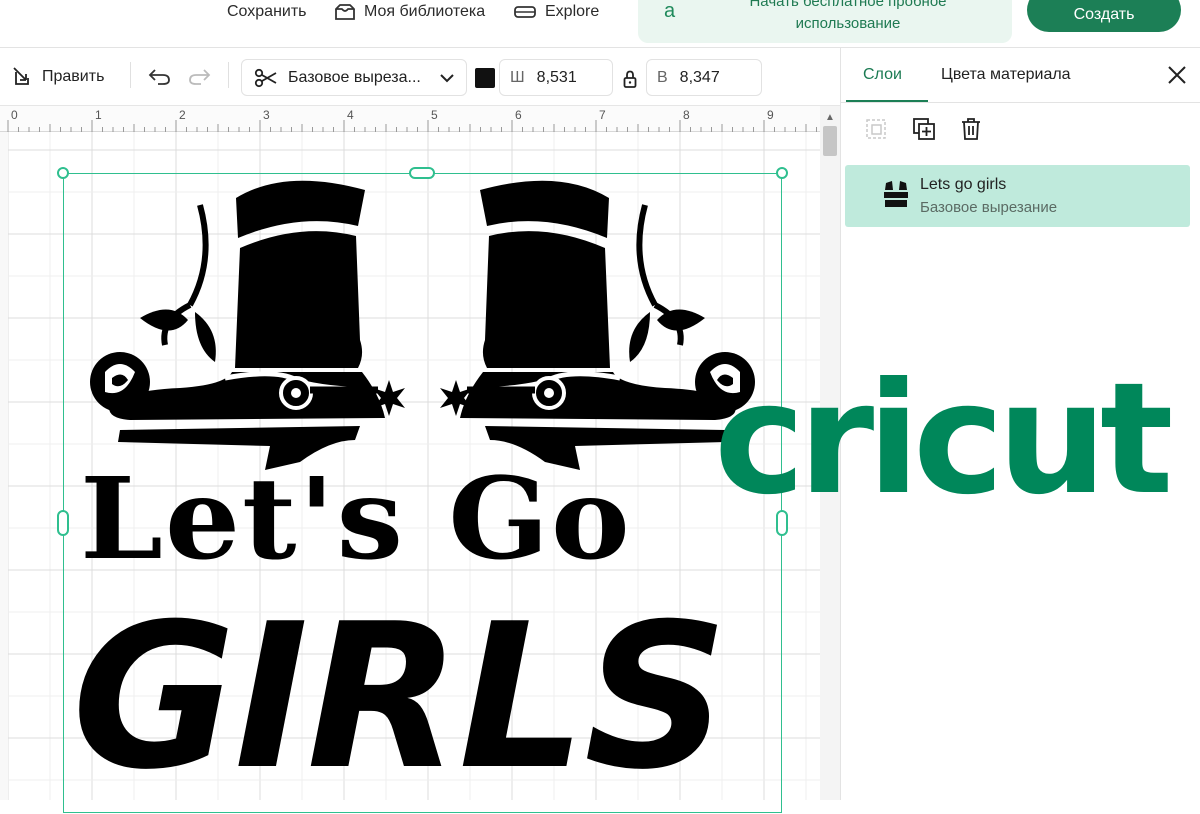  Describe the element at coordinates (830, 117) in the screenshot. I see `scroll-up-icon: ▲` at that location.